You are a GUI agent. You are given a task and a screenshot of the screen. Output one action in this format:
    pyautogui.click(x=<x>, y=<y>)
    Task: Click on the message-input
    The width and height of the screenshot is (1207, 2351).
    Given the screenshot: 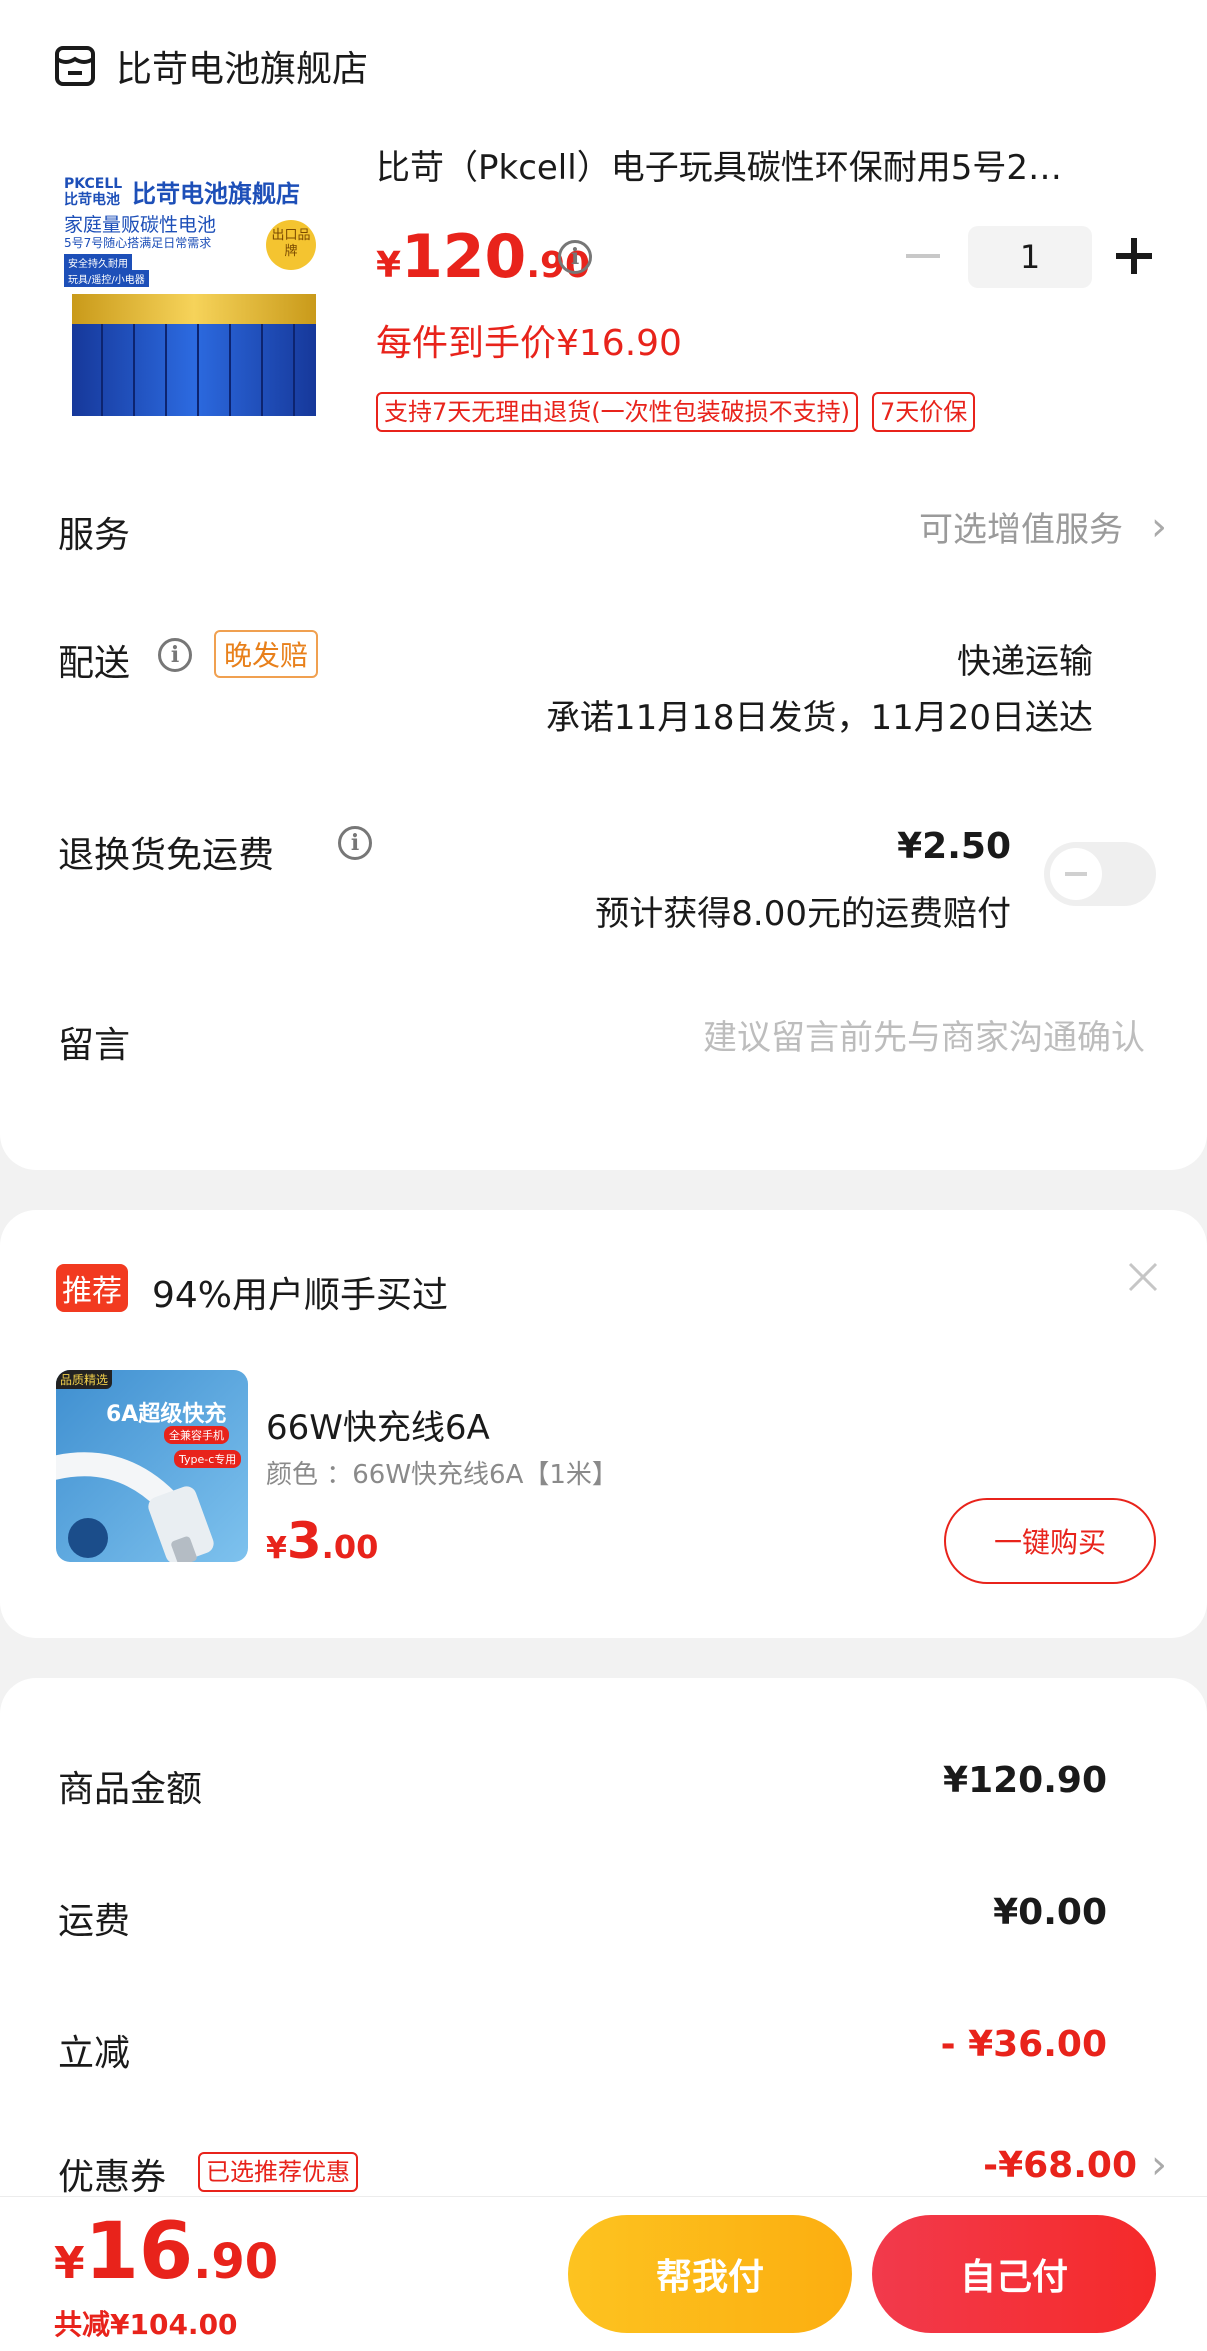 What is the action you would take?
    pyautogui.click(x=835, y=1038)
    